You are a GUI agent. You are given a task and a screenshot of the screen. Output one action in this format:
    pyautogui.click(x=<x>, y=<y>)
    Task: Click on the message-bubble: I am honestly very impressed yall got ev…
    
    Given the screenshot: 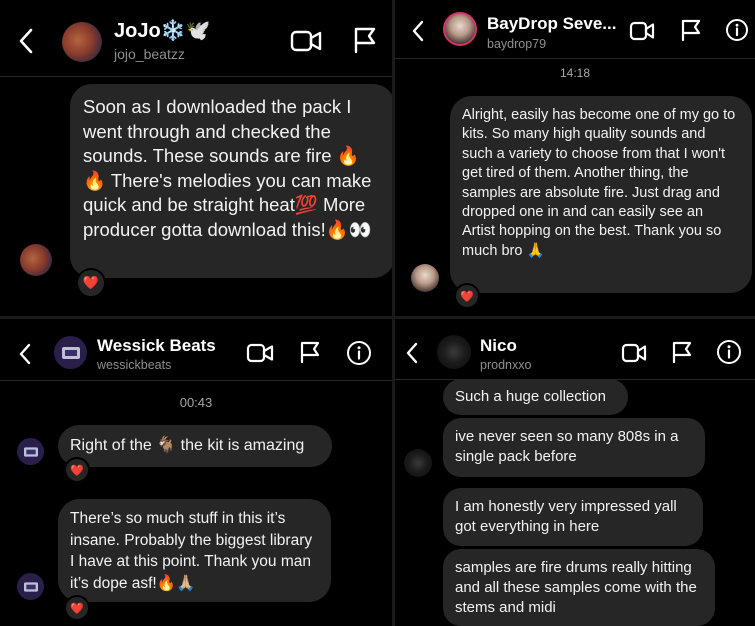 What is the action you would take?
    pyautogui.click(x=573, y=517)
    